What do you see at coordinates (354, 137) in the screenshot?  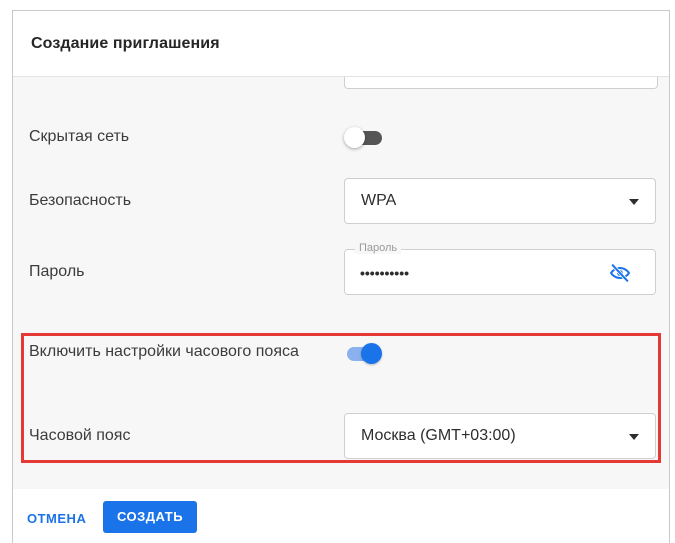 I see `toggle-thumb` at bounding box center [354, 137].